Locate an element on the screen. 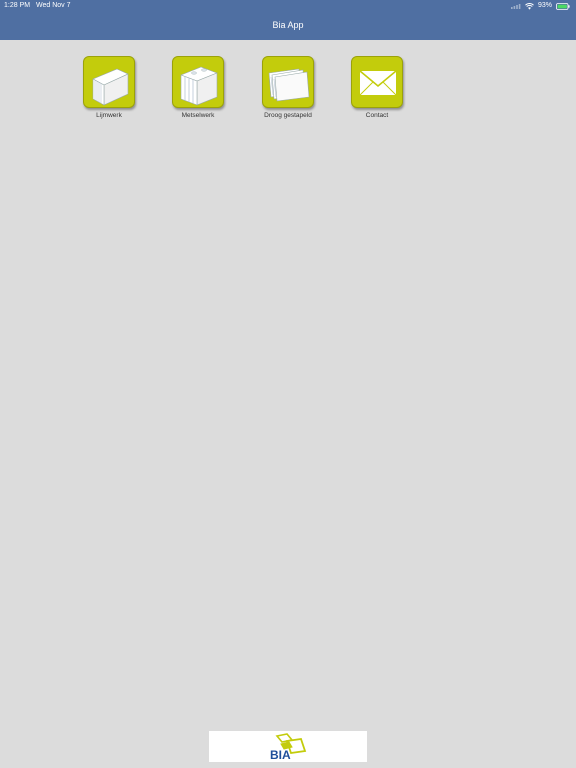 The width and height of the screenshot is (576, 768). masonry-block-icon is located at coordinates (199, 86).